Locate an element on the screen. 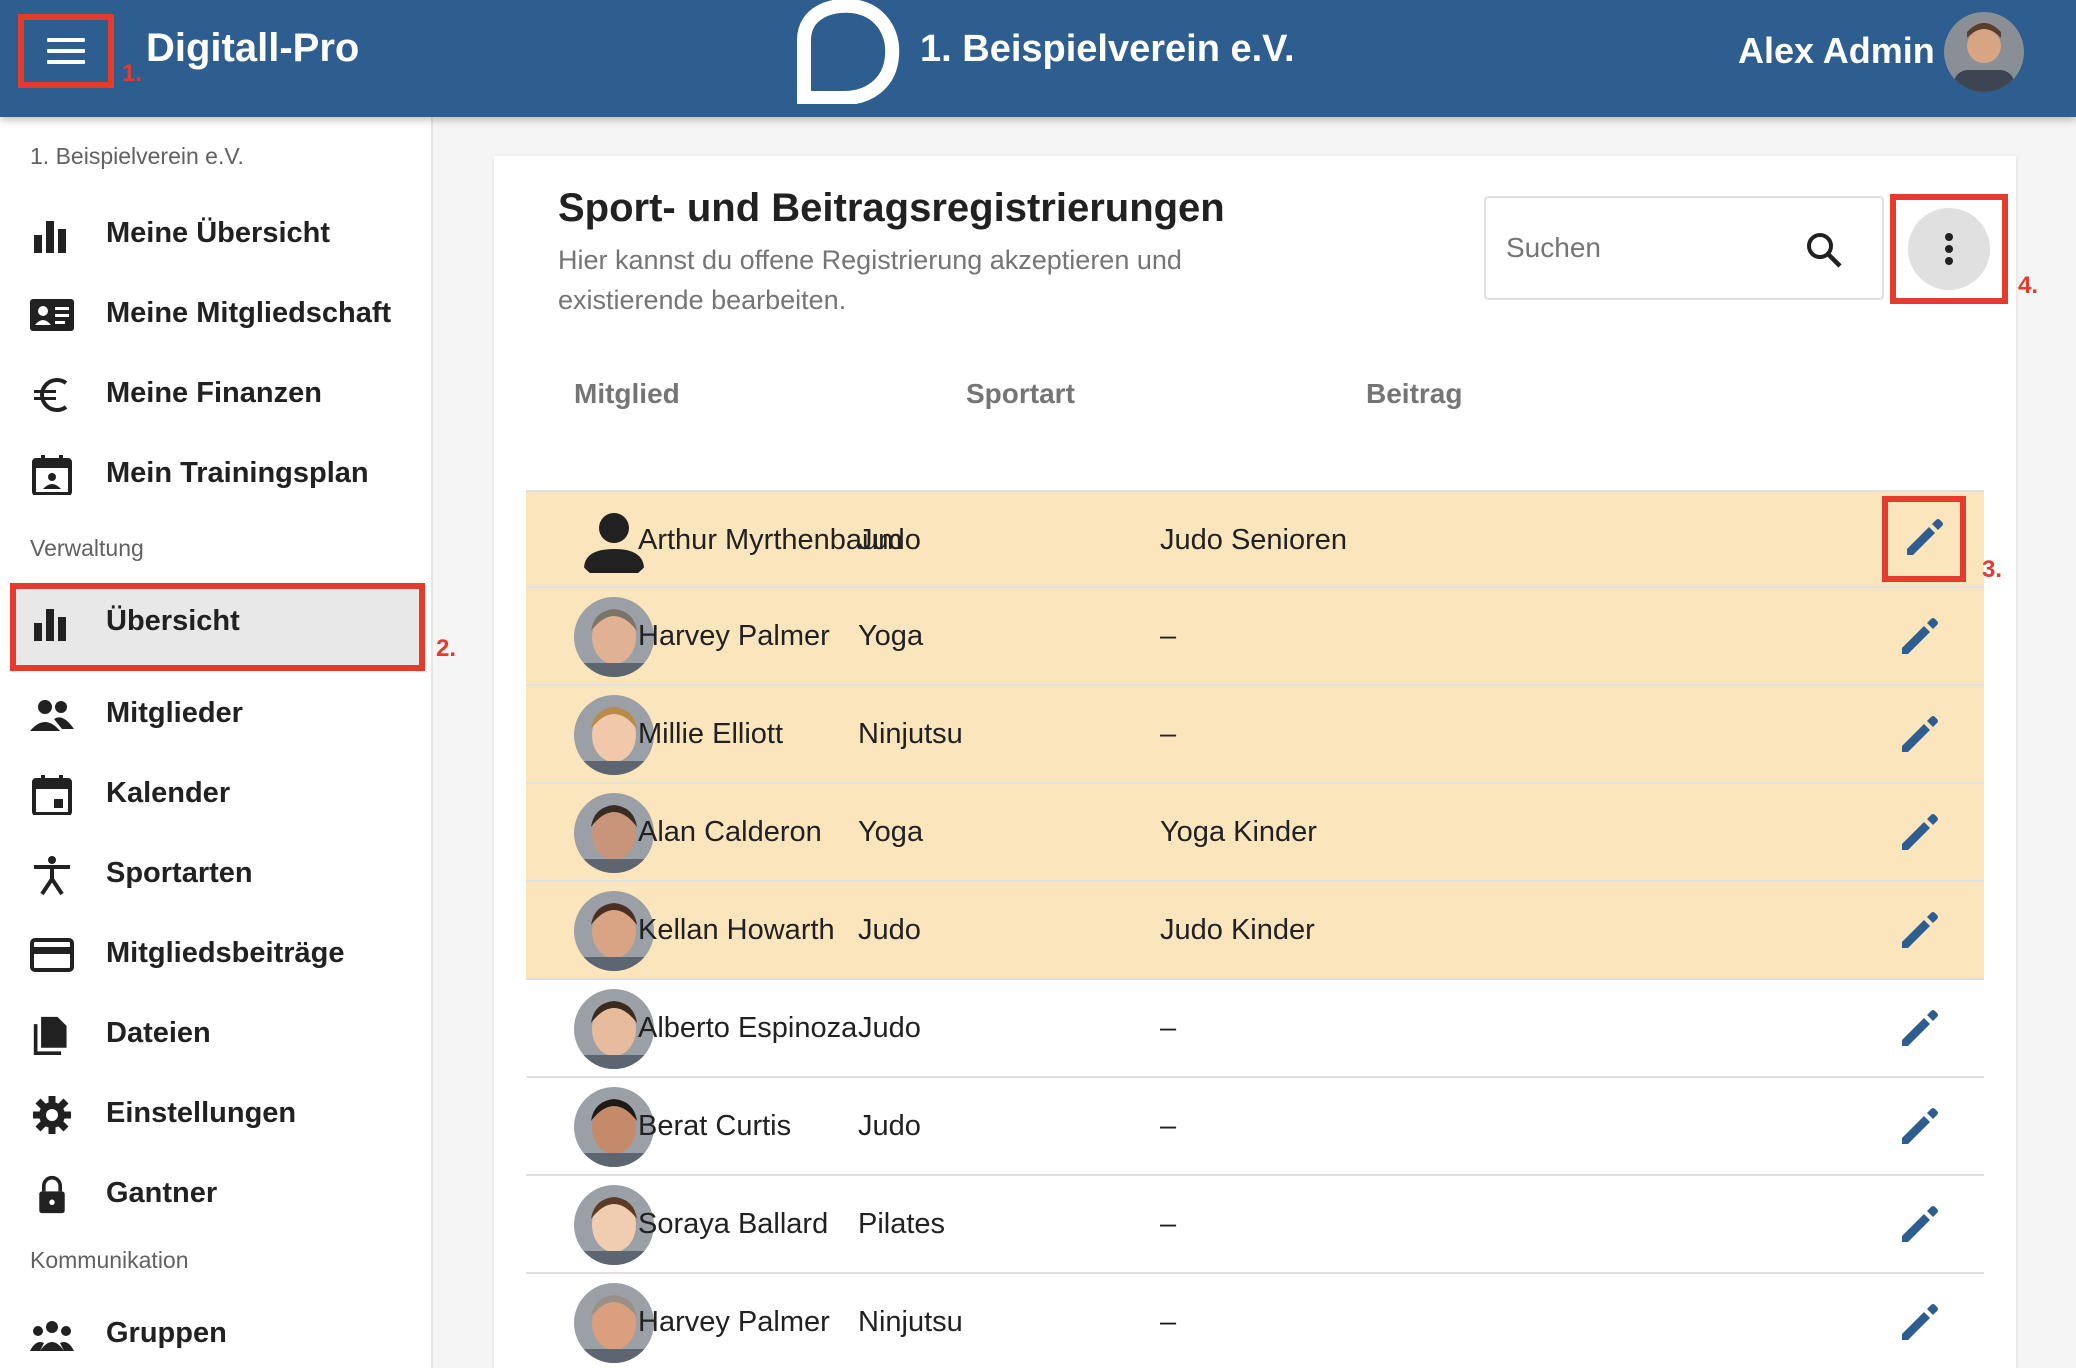 This screenshot has height=1368, width=2076. fee-name: Judo Senioren is located at coordinates (1254, 540).